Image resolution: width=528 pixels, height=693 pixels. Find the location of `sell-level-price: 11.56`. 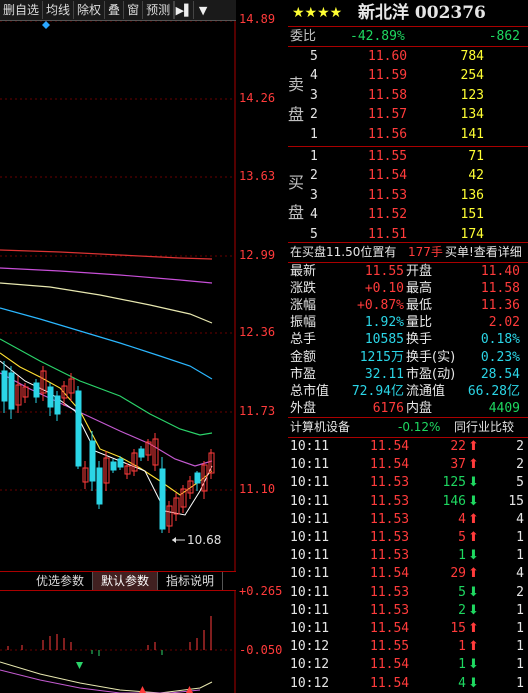

sell-level-price: 11.56 is located at coordinates (388, 134).